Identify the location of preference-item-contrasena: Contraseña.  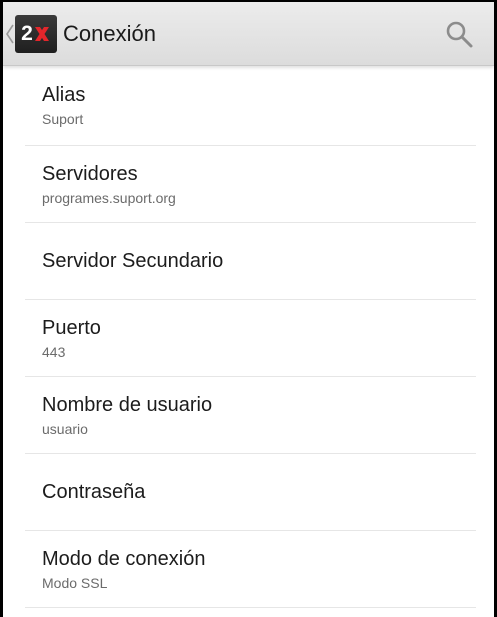
(250, 492).